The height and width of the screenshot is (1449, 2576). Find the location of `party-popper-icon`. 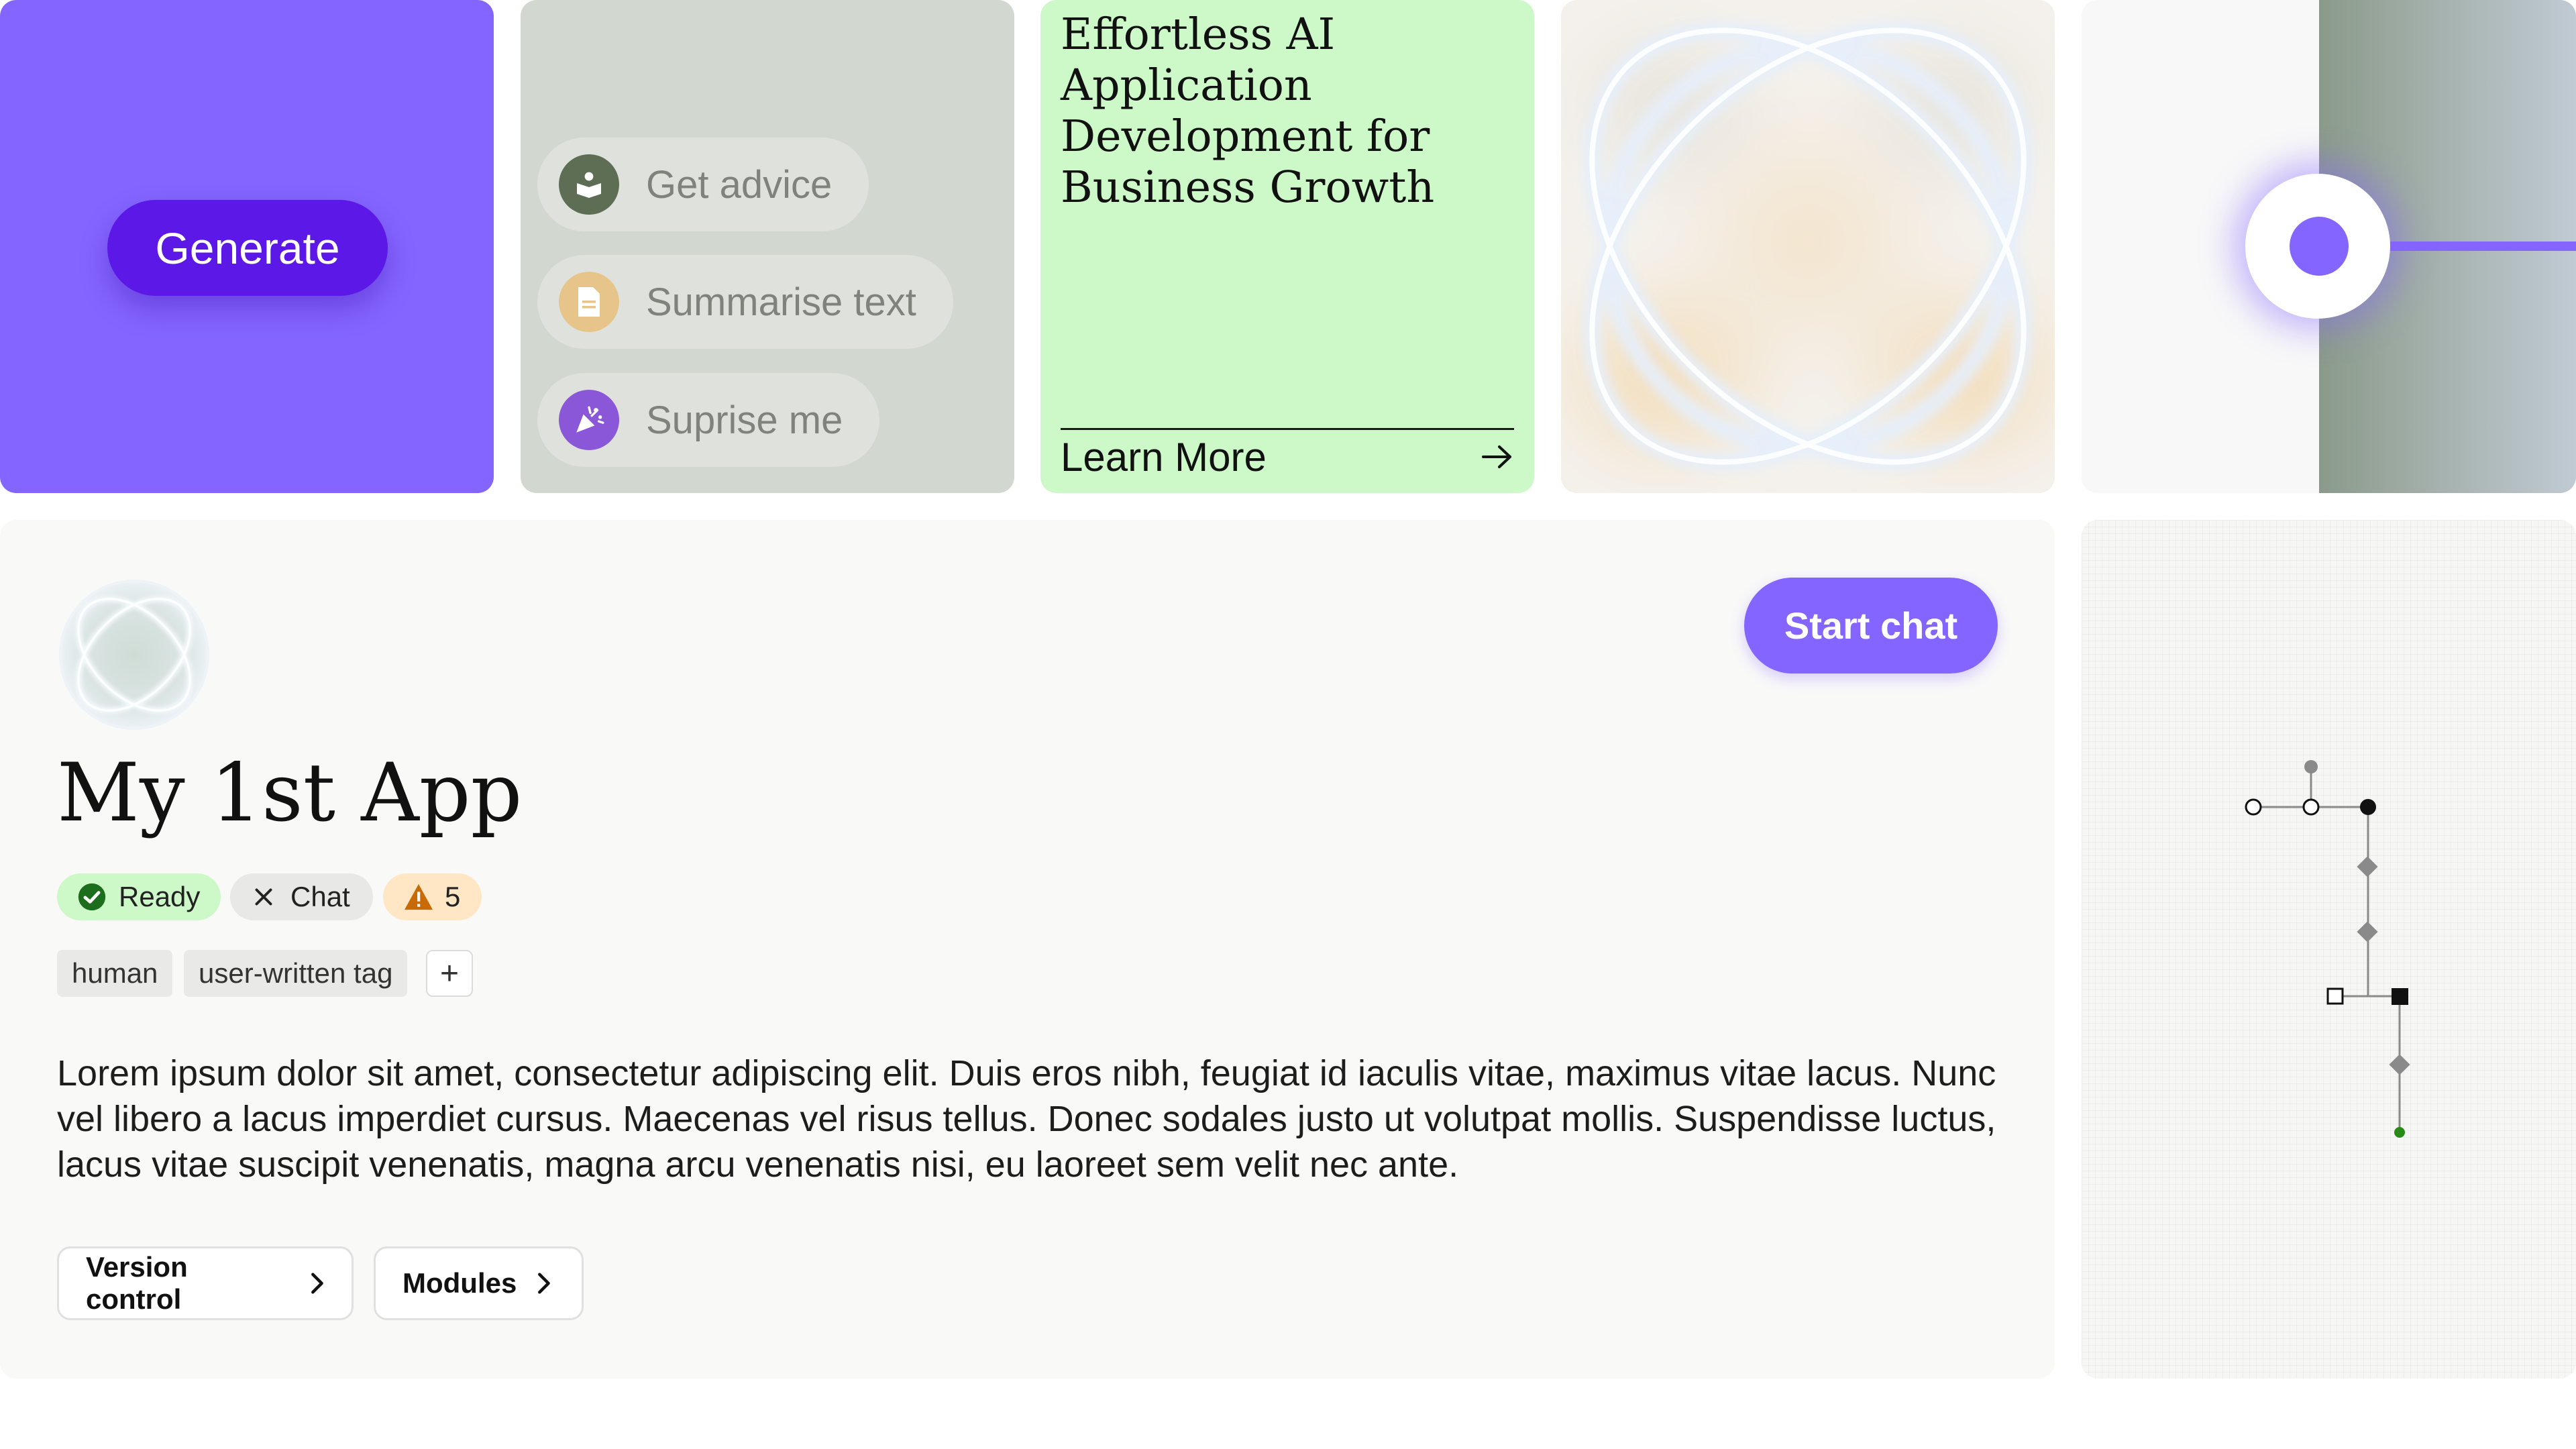

party-popper-icon is located at coordinates (589, 420).